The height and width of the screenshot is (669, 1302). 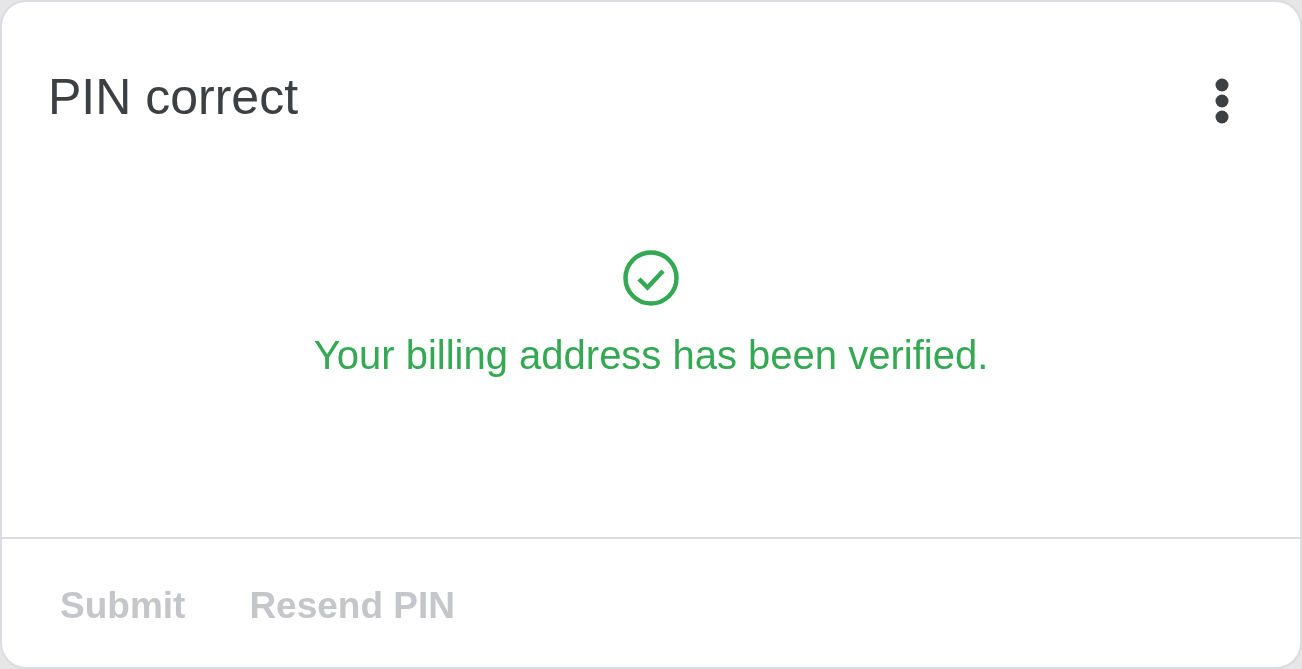 What do you see at coordinates (1222, 101) in the screenshot?
I see `more-icon` at bounding box center [1222, 101].